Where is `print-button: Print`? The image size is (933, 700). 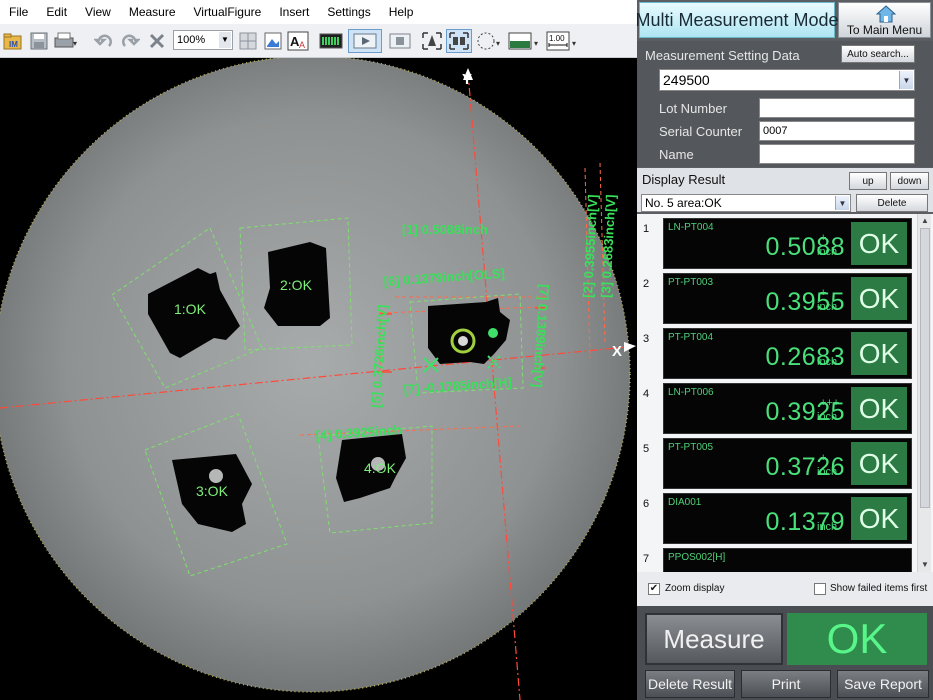 print-button: Print is located at coordinates (786, 684).